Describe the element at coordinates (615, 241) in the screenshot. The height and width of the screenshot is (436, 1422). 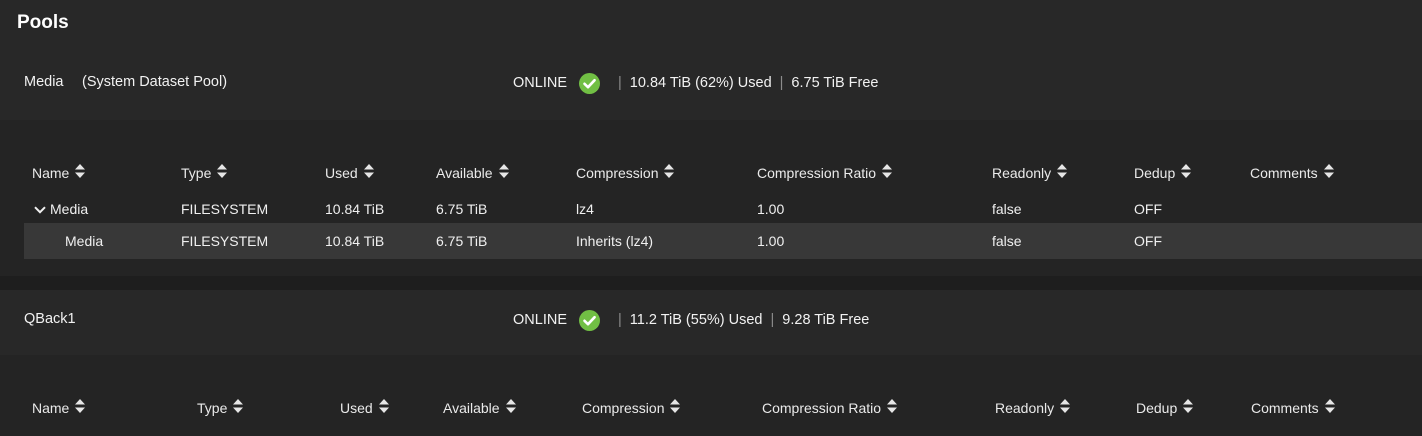
I see `dataset-compression-cell: Inherits (lz4)` at that location.